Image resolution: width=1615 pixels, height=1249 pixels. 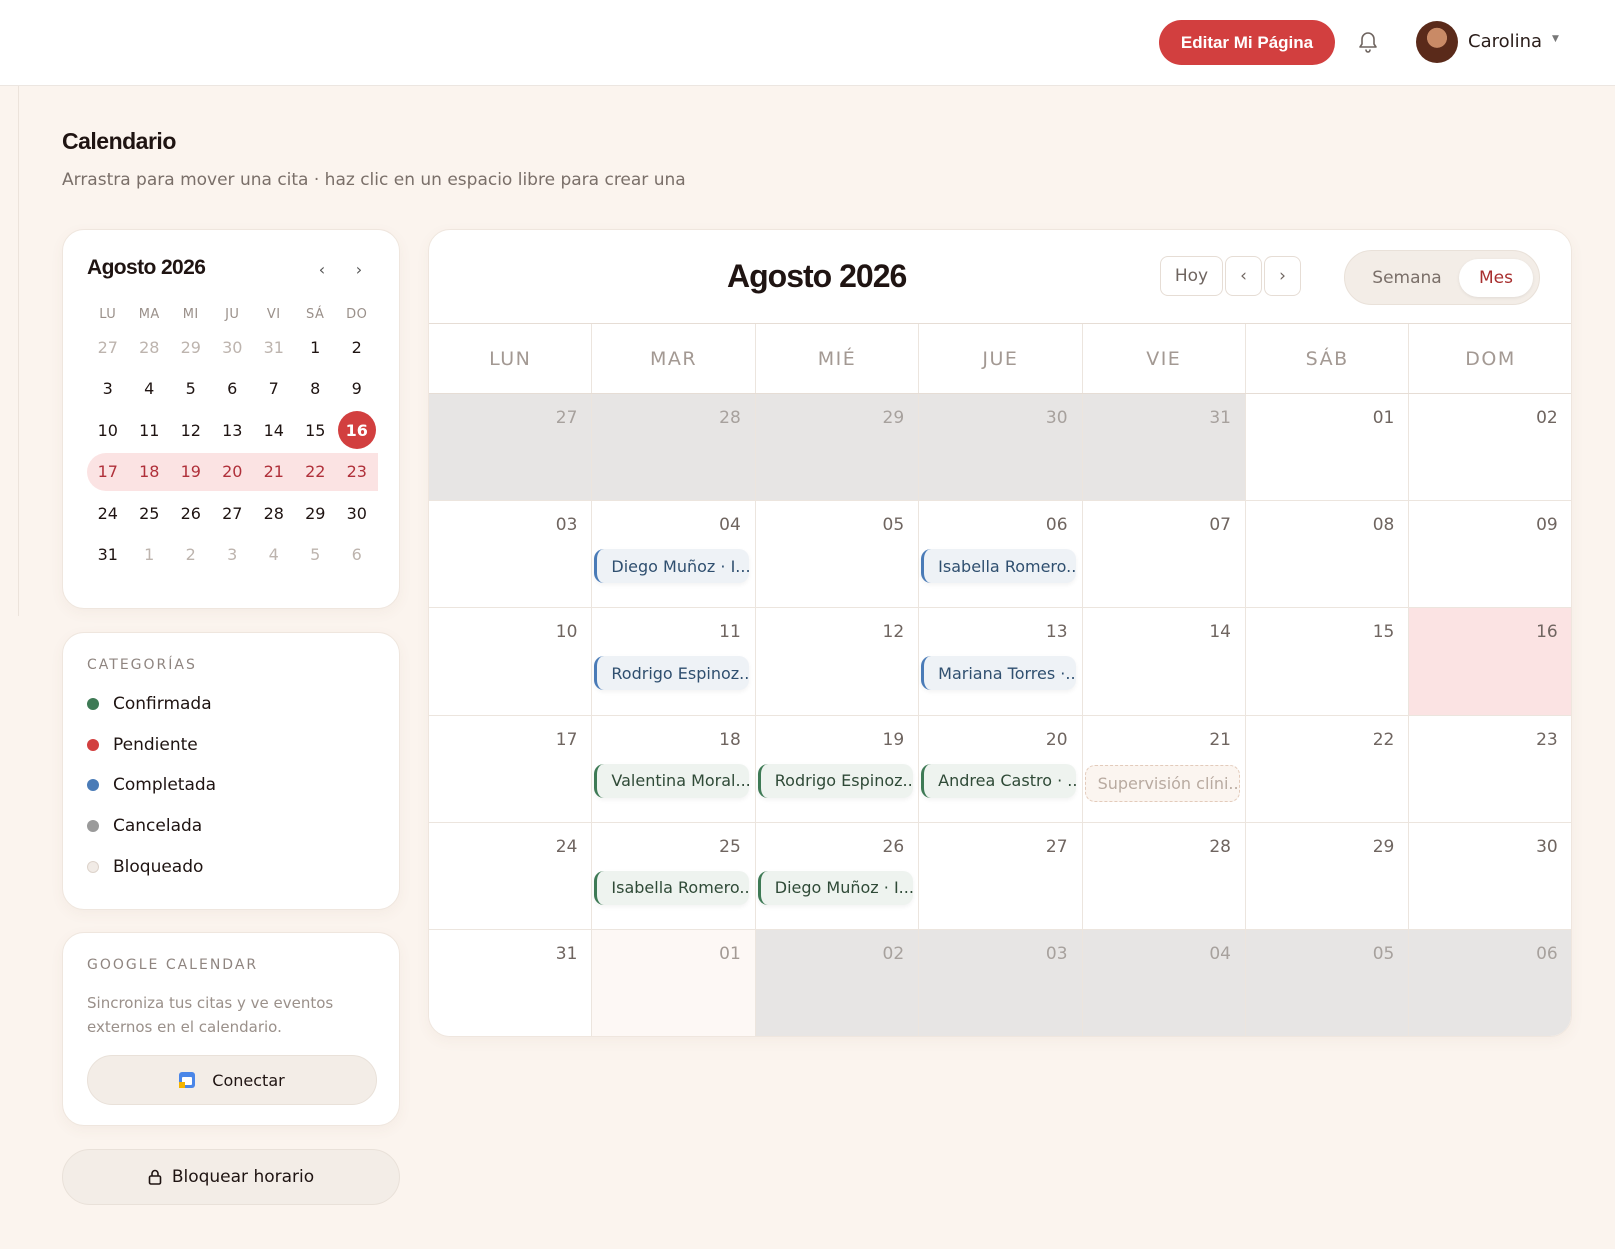 I want to click on chevron-down-icon: ▼, so click(x=1555, y=39).